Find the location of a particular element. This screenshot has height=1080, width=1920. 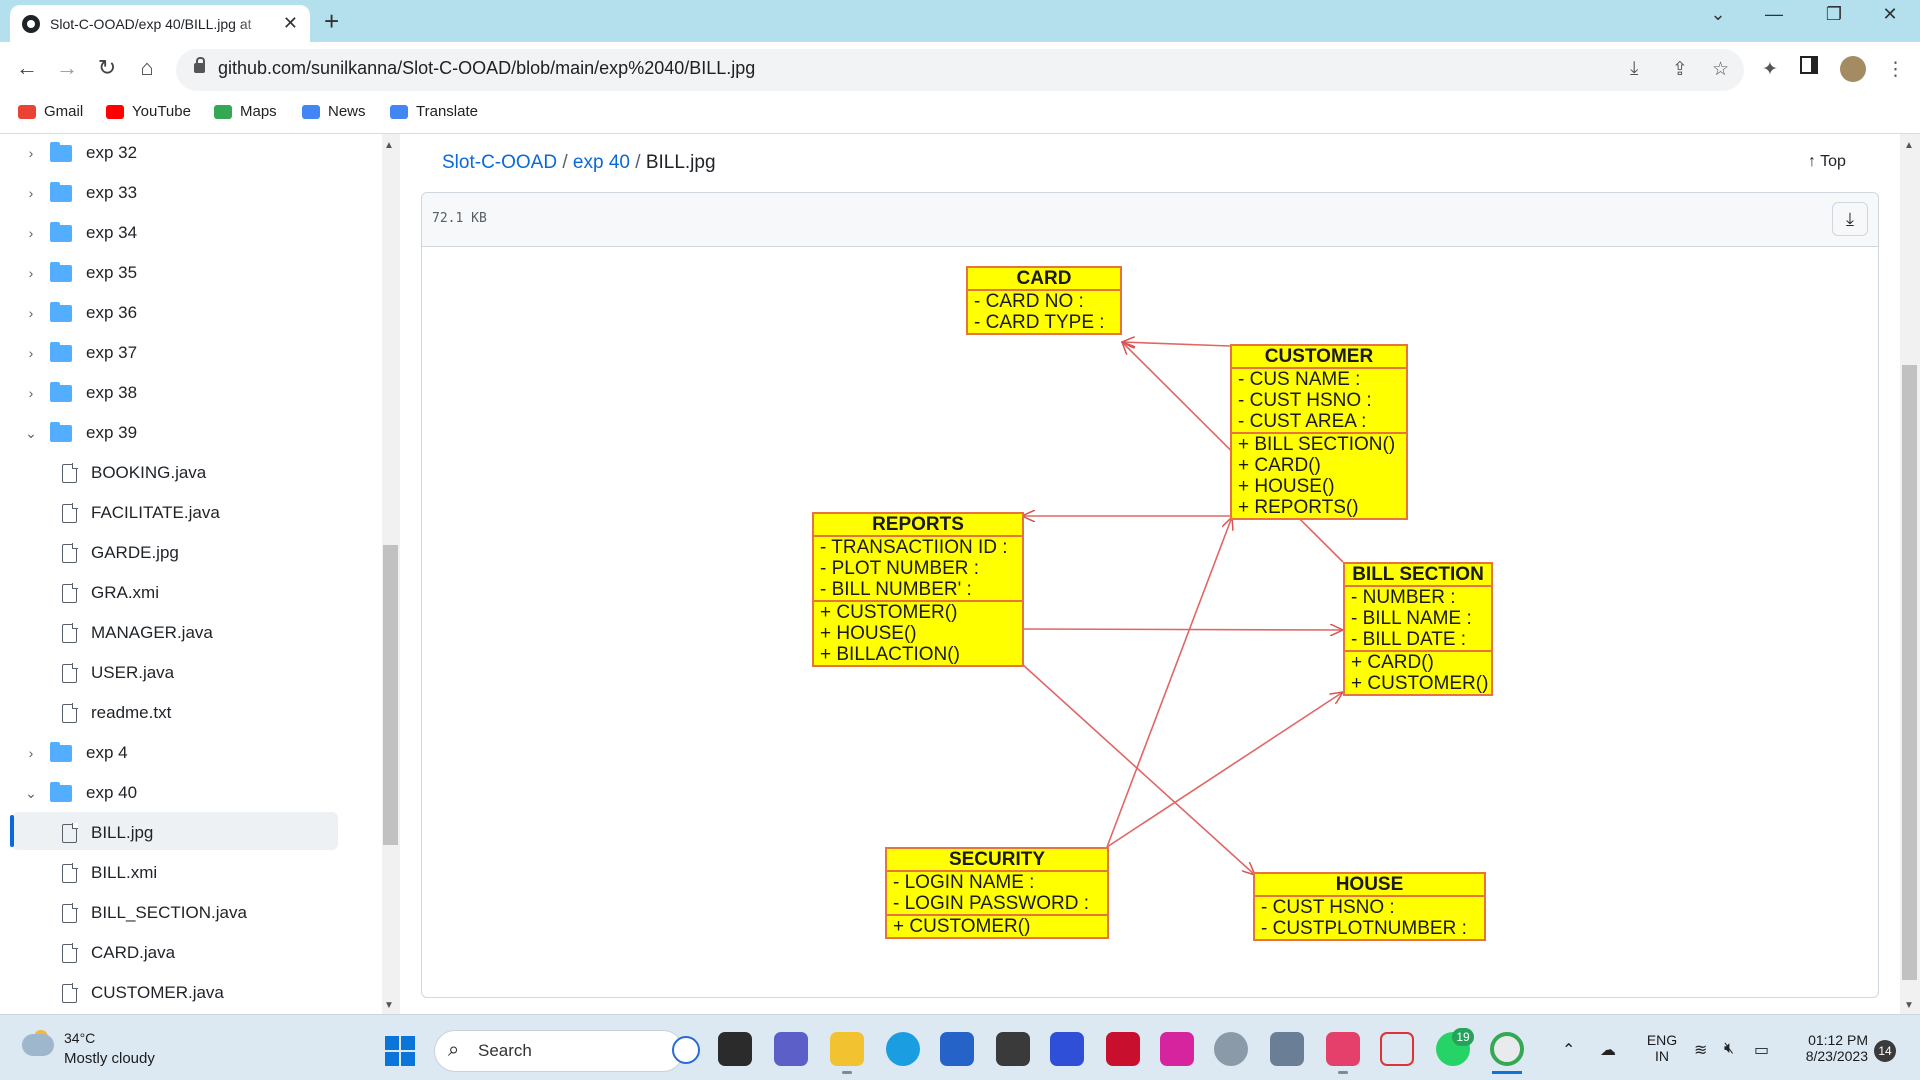

tree-file: GARDE.jpg is located at coordinates (89, 553).